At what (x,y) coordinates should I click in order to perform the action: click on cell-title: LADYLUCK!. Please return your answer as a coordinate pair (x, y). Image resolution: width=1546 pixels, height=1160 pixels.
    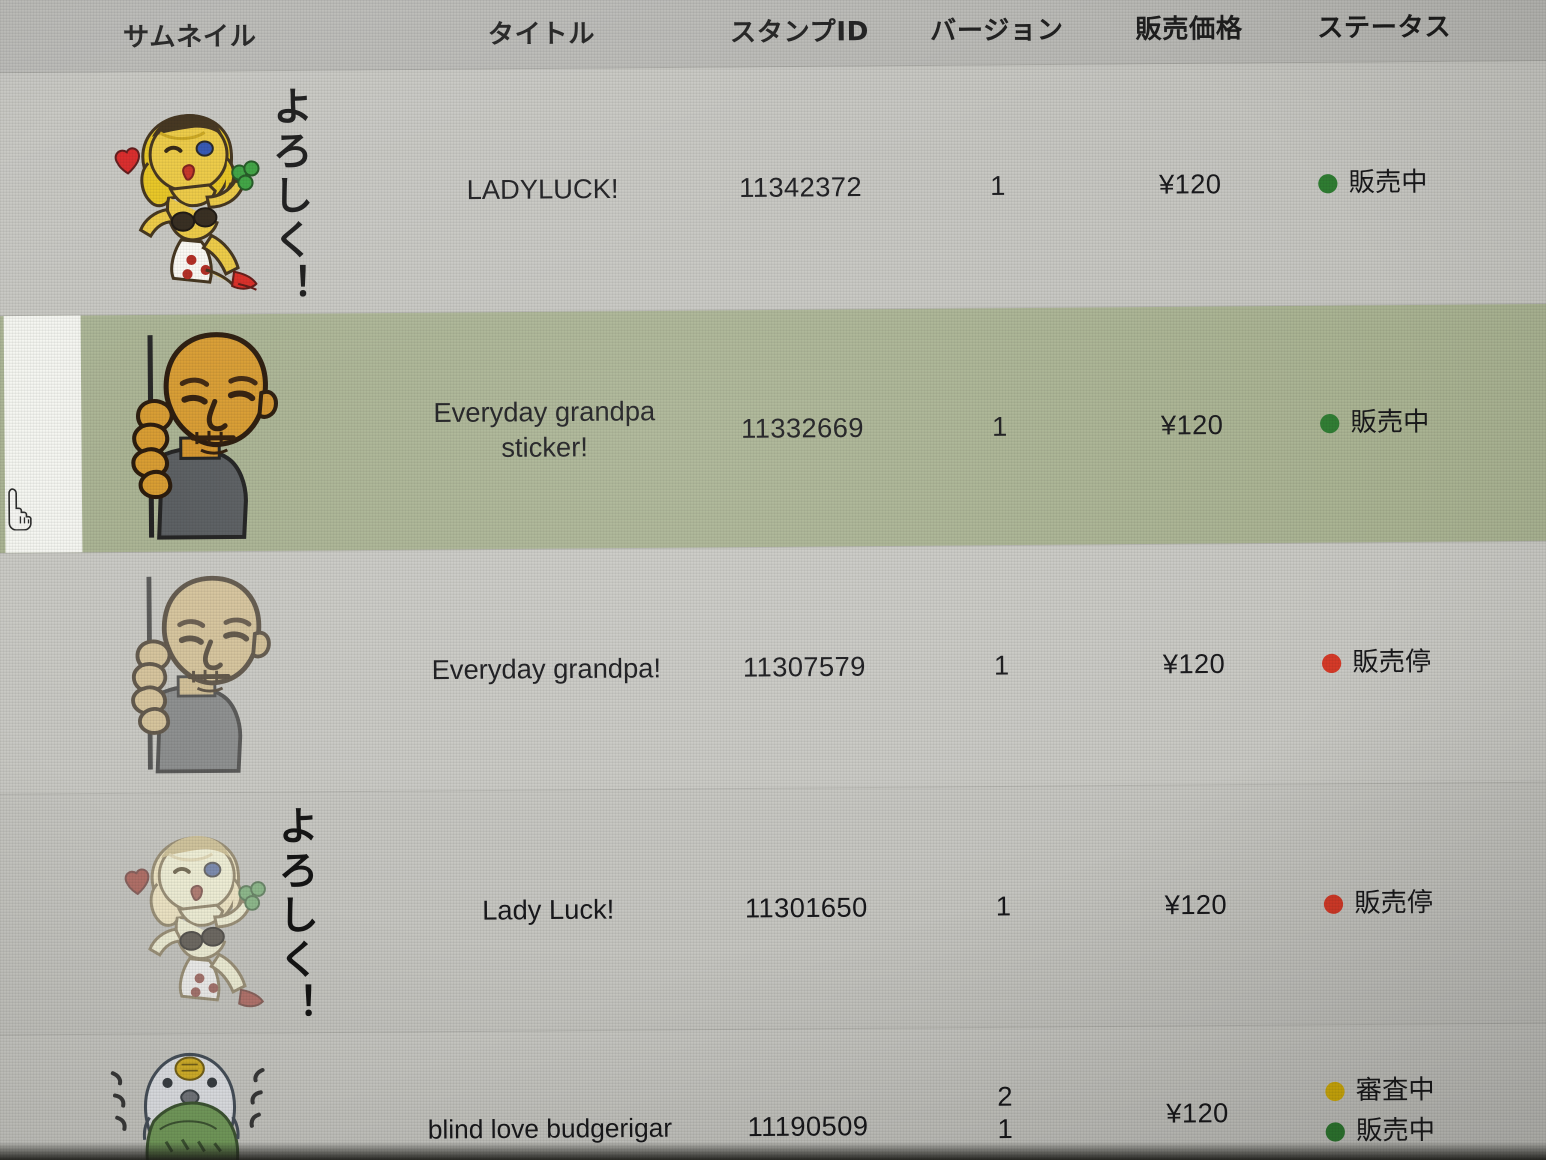
    Looking at the image, I should click on (542, 189).